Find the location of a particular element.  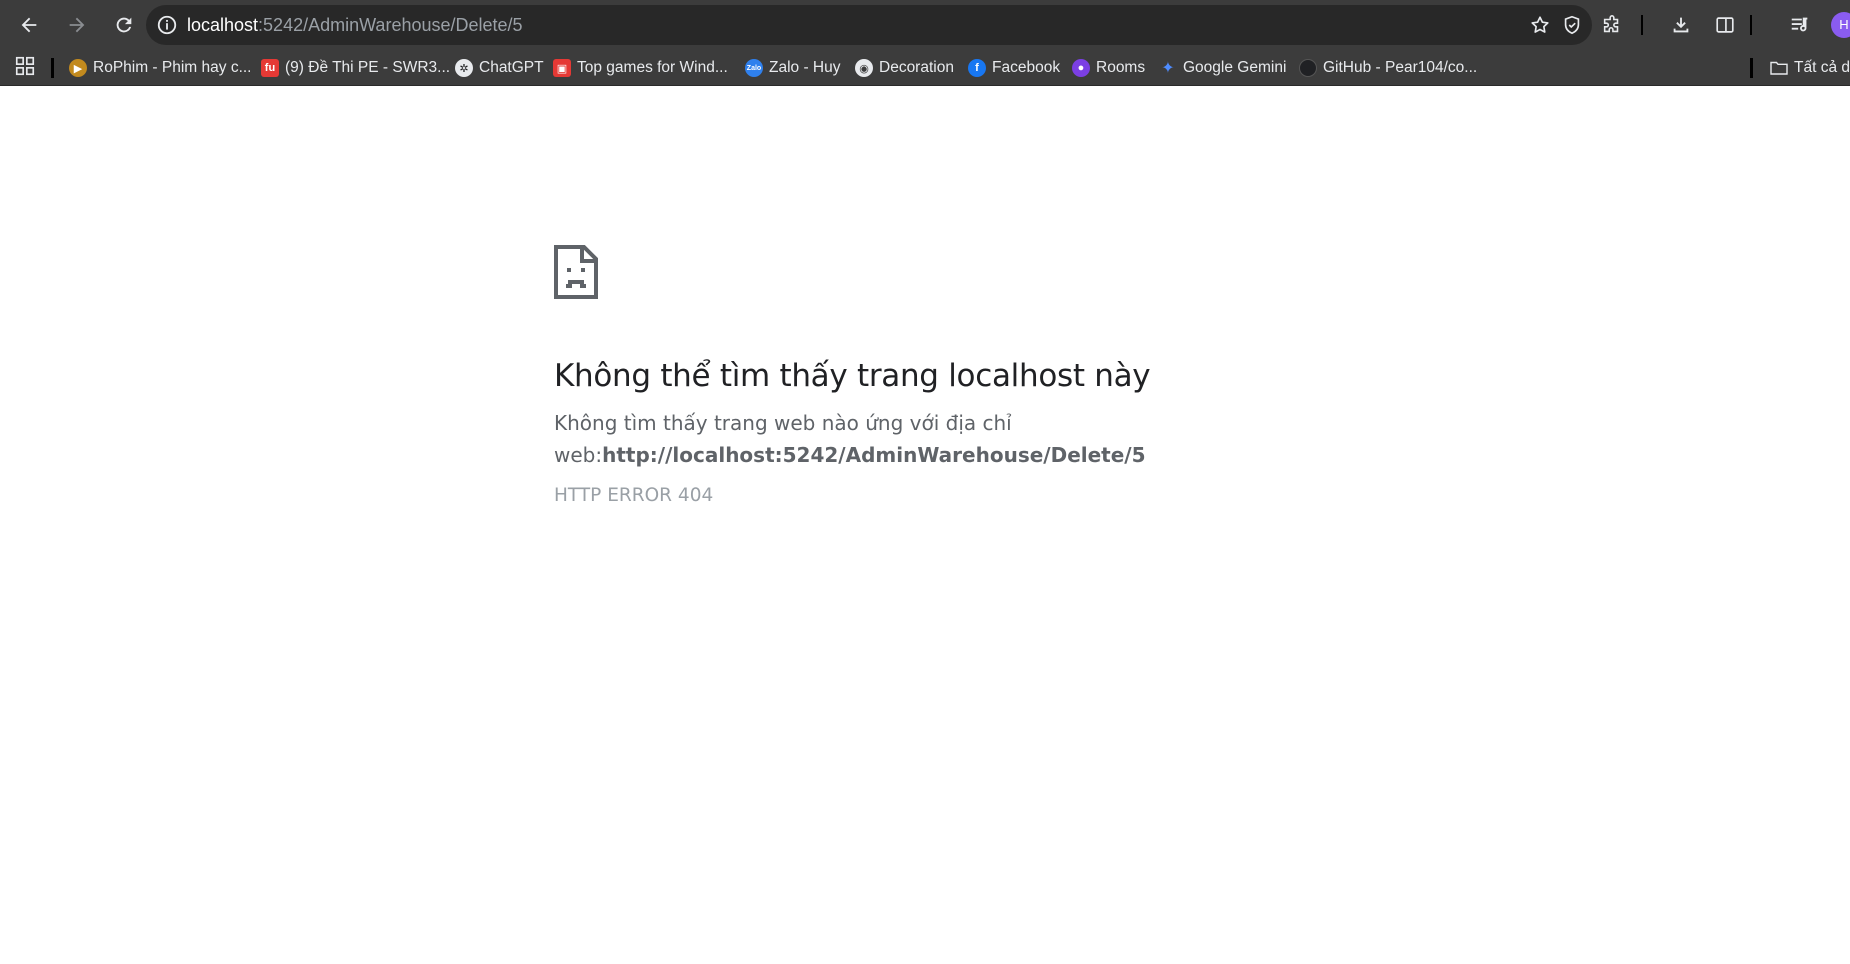

gemini-favicon: ✦ is located at coordinates (1168, 68).